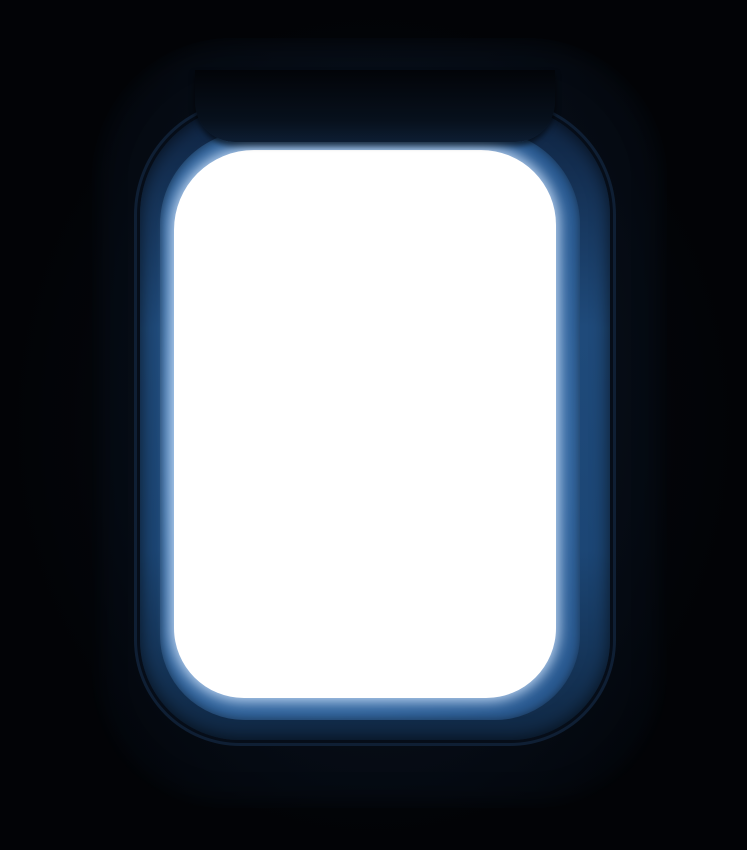 This screenshot has width=747, height=850. Describe the element at coordinates (375, 106) in the screenshot. I see `window-shade` at that location.